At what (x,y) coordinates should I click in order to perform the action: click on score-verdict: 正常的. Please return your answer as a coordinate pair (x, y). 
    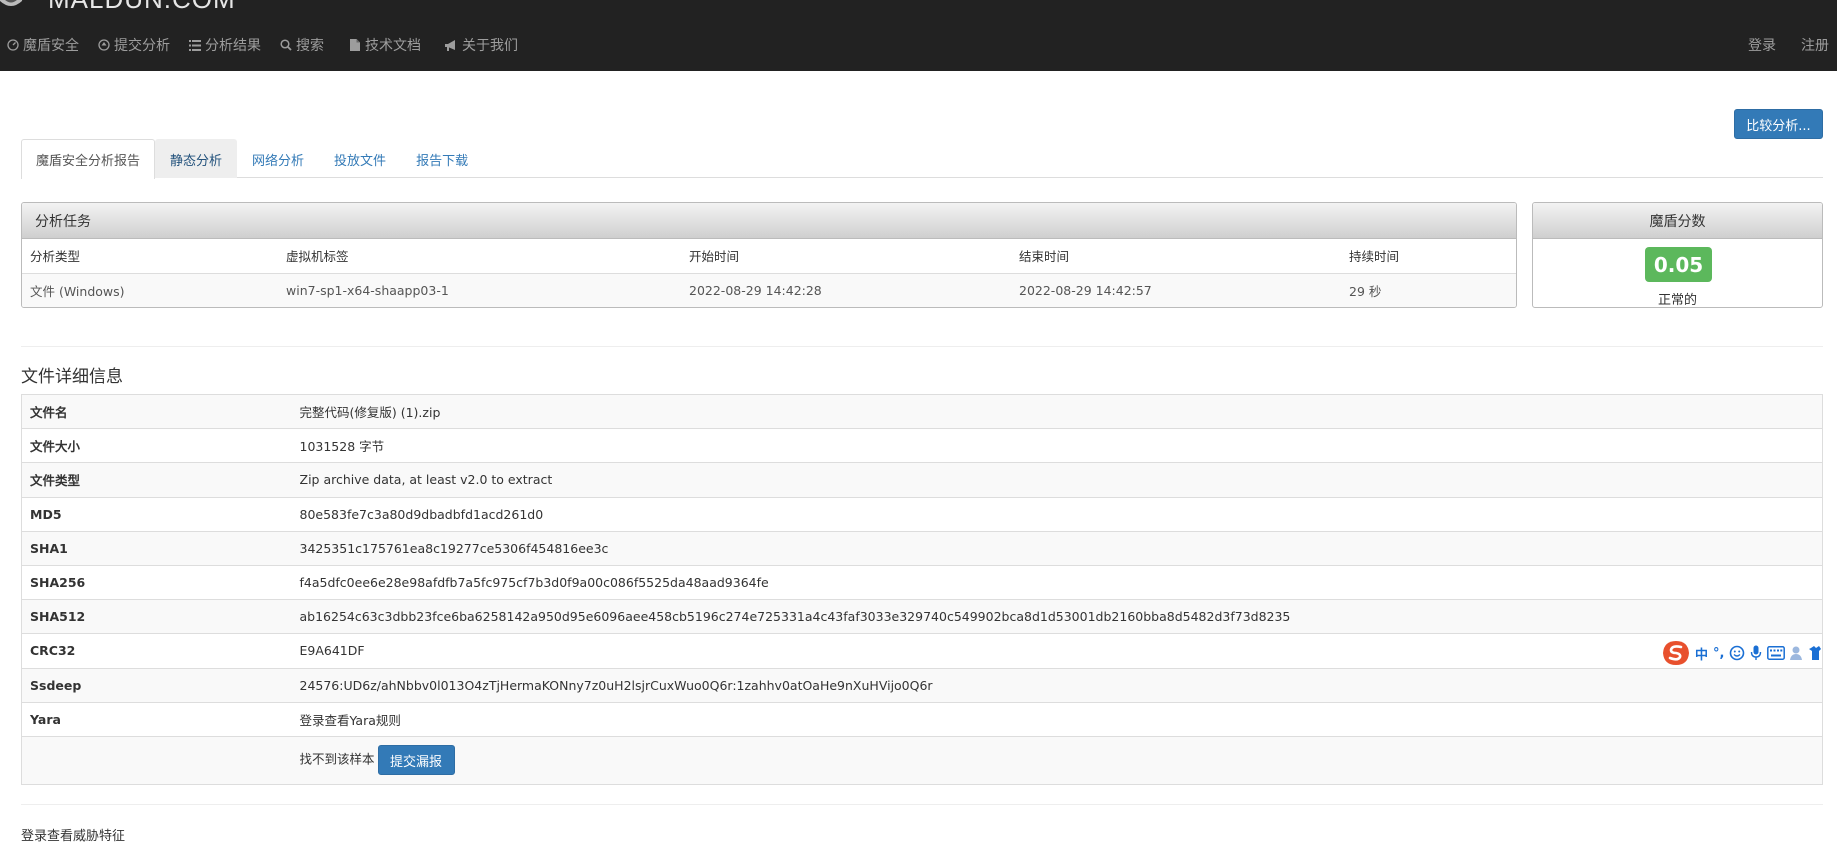
    Looking at the image, I should click on (1677, 300).